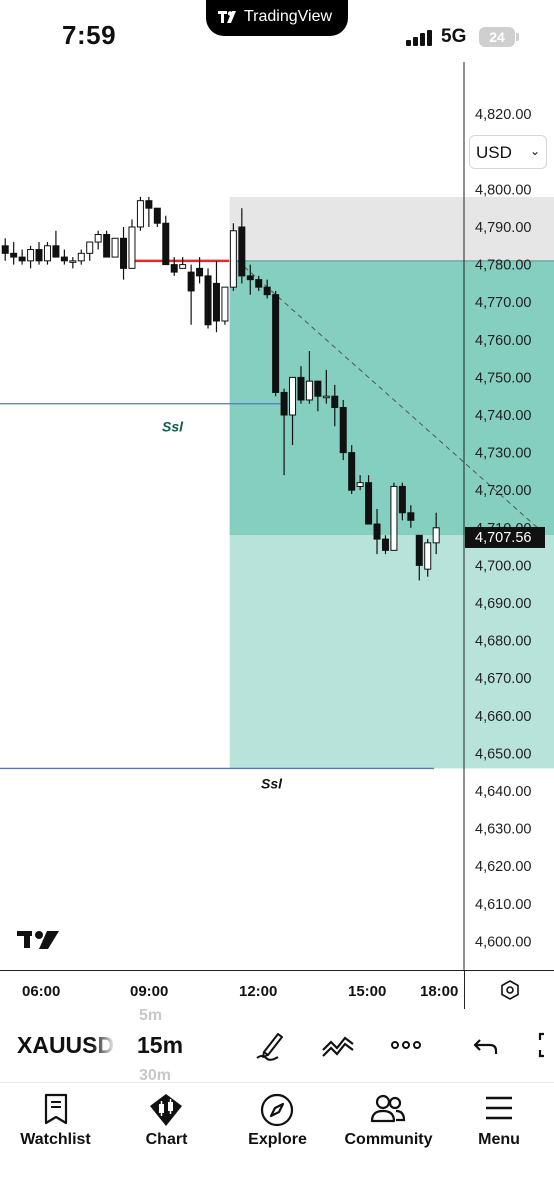 The width and height of the screenshot is (554, 1200). Describe the element at coordinates (388, 1141) in the screenshot. I see `nav-community: Community` at that location.